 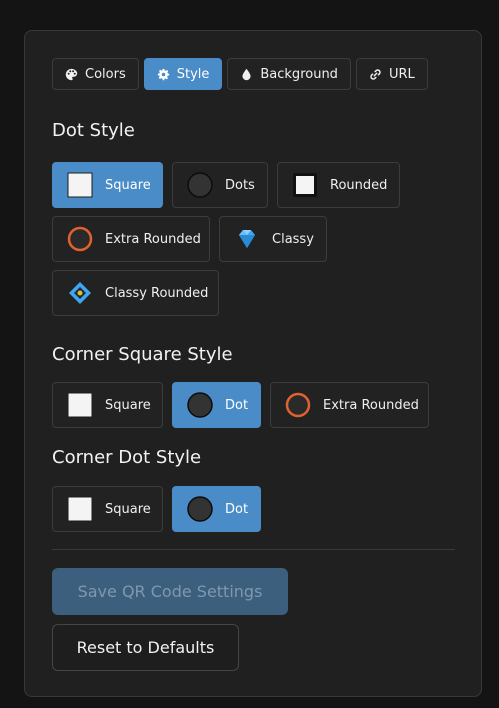 What do you see at coordinates (293, 239) in the screenshot?
I see `option-label: Classy` at bounding box center [293, 239].